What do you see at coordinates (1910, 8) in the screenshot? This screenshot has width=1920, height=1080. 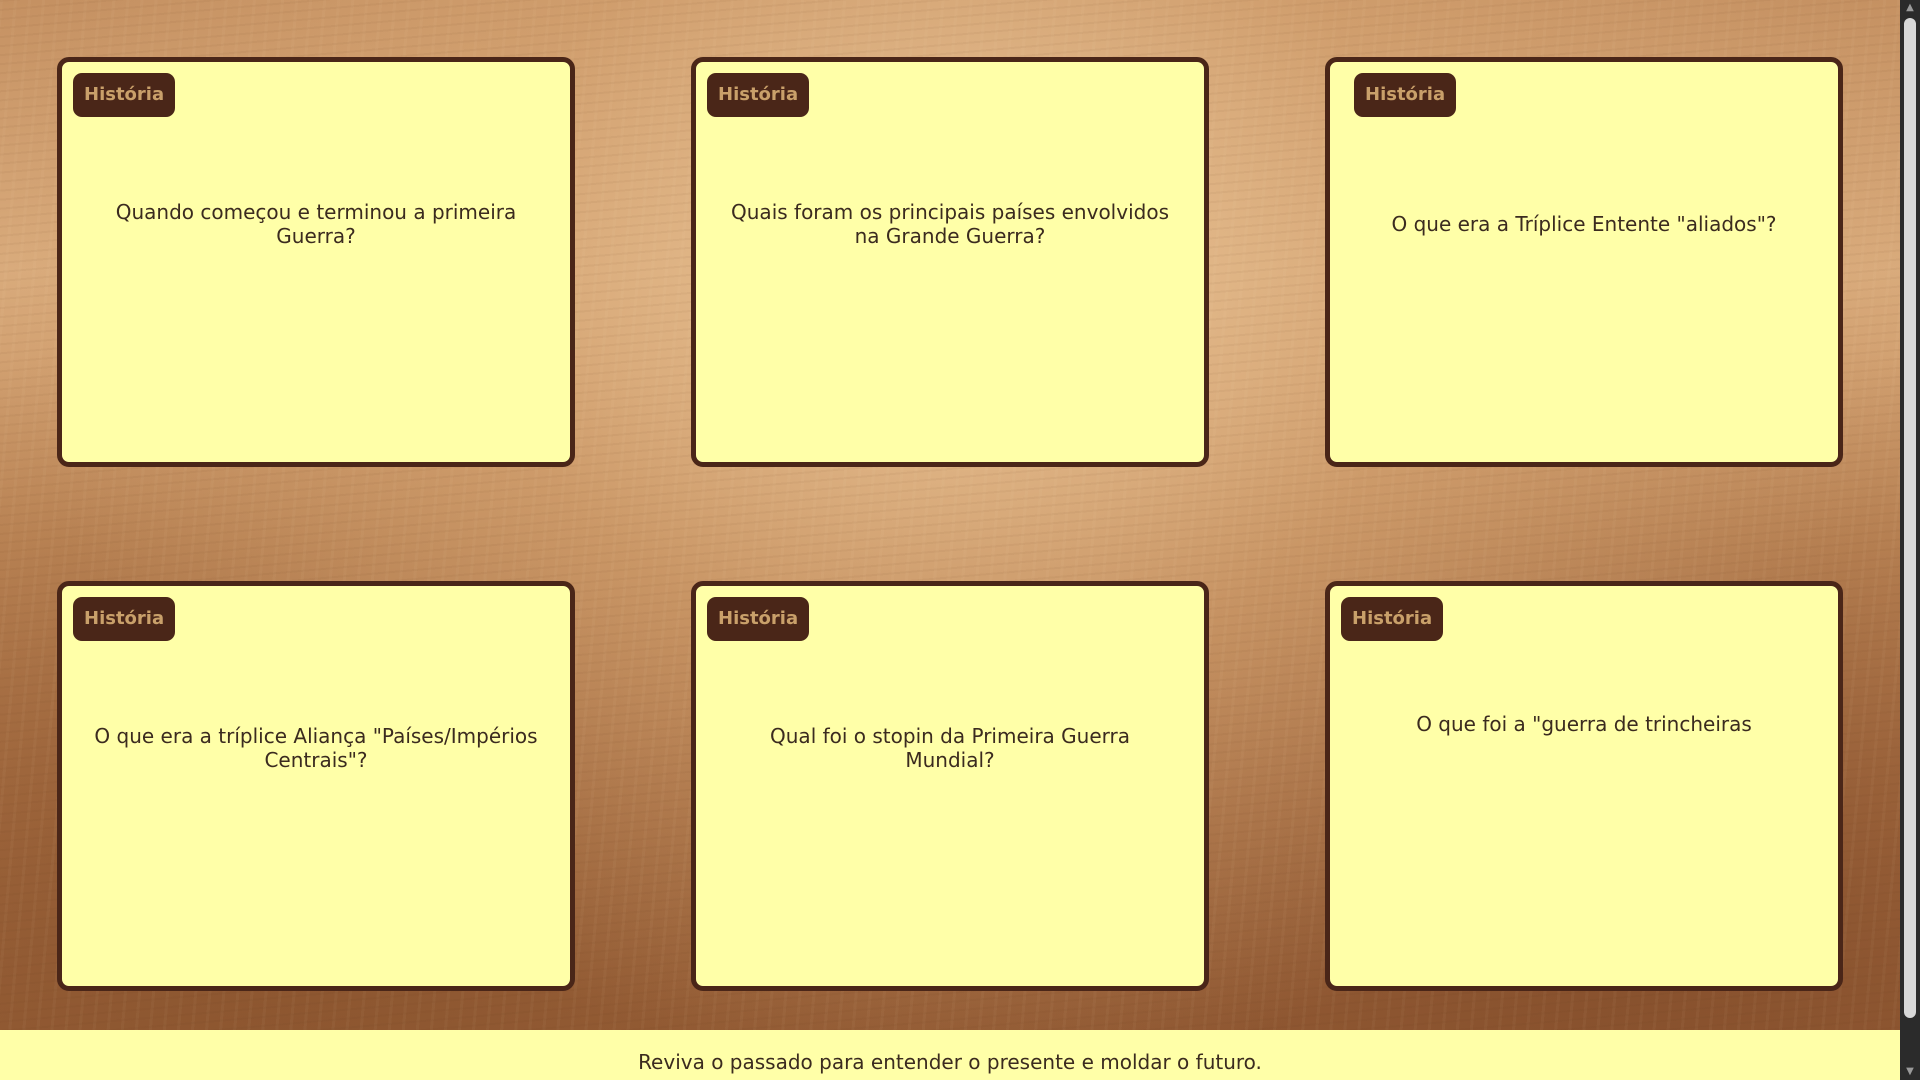 I see `chevron-up-icon: ▲` at bounding box center [1910, 8].